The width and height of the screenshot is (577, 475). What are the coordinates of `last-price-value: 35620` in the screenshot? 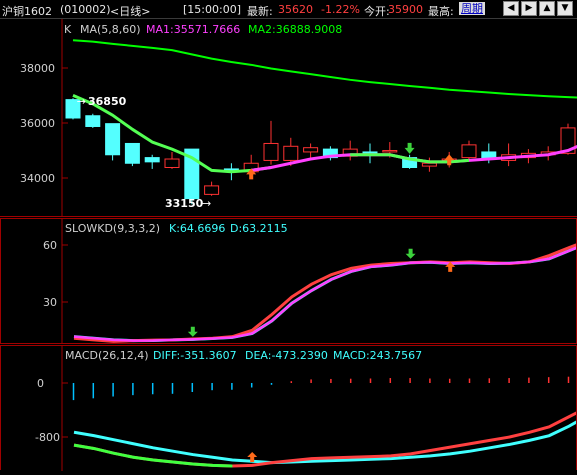 It's located at (295, 9).